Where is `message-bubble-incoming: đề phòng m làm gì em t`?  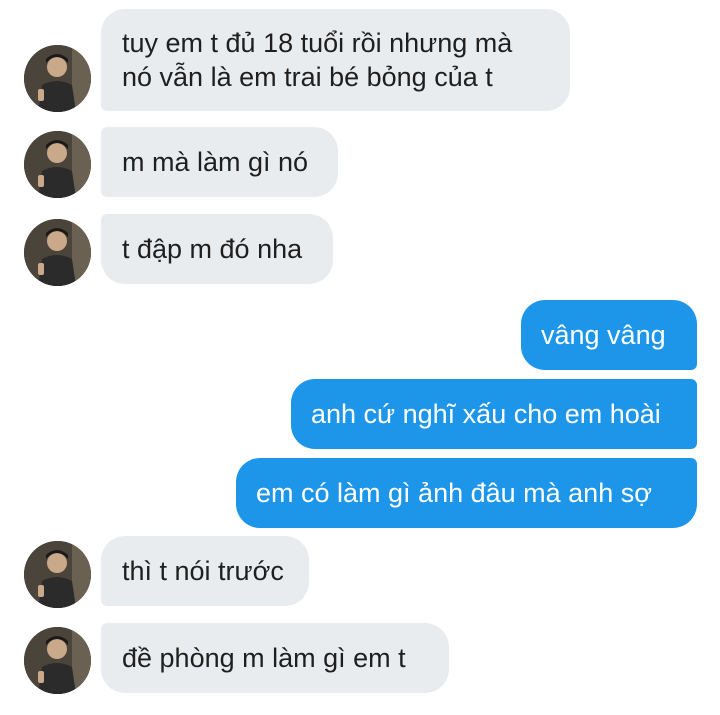 message-bubble-incoming: đề phòng m làm gì em t is located at coordinates (275, 658).